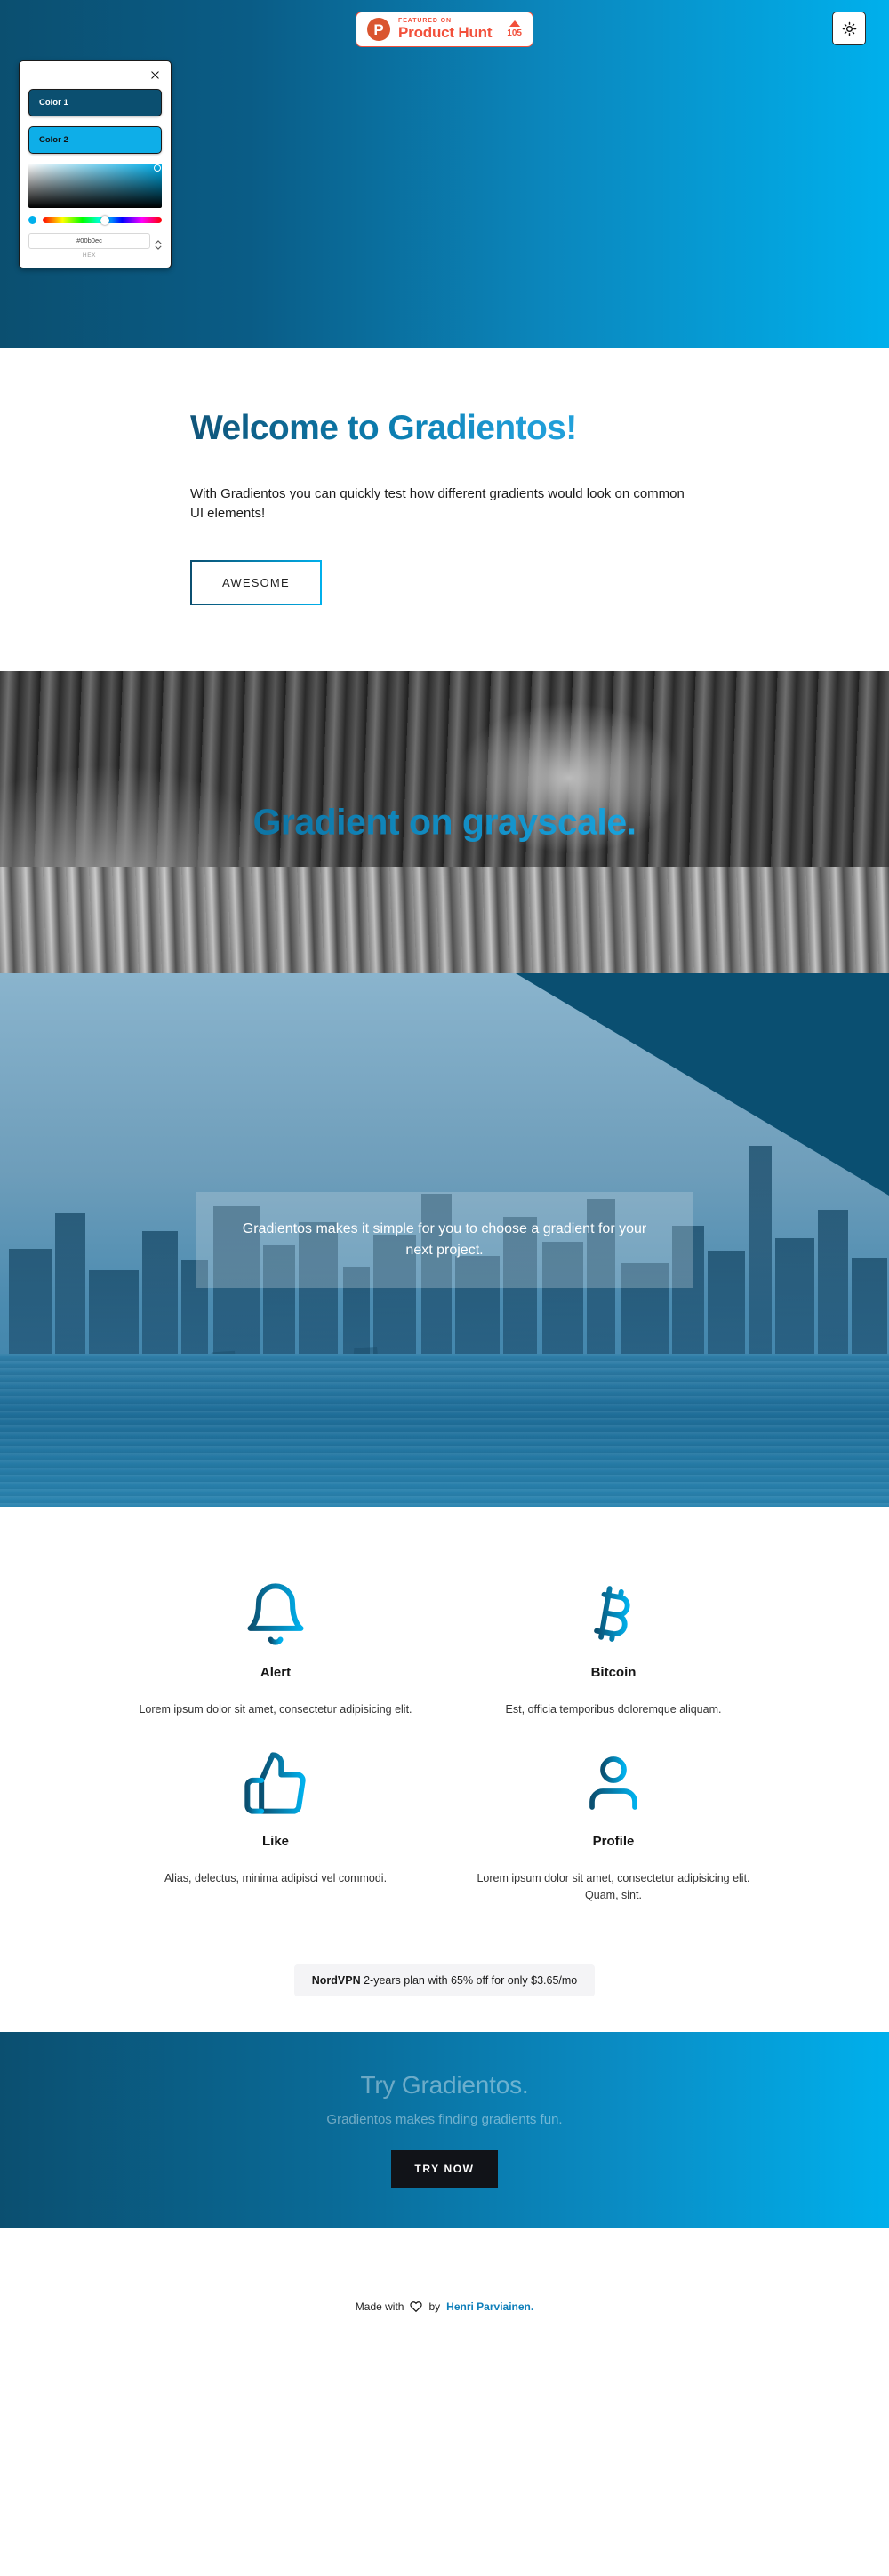 This screenshot has width=889, height=2576. I want to click on current-color-preview, so click(32, 220).